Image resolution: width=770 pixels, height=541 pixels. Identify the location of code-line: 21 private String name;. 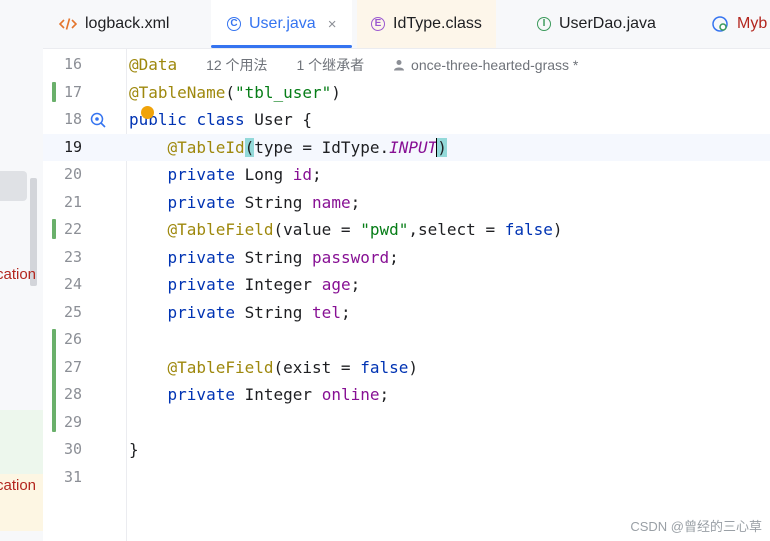
(406, 203).